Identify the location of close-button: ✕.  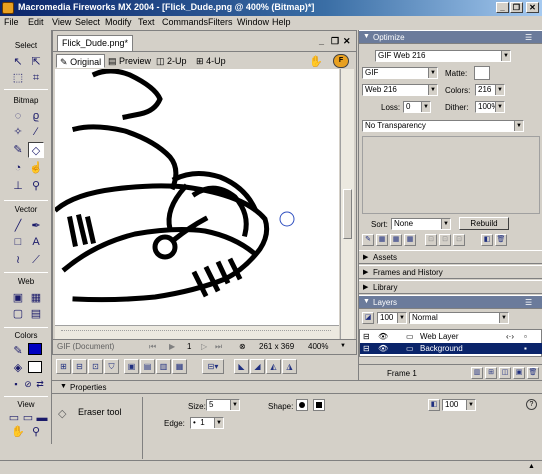
(532, 7).